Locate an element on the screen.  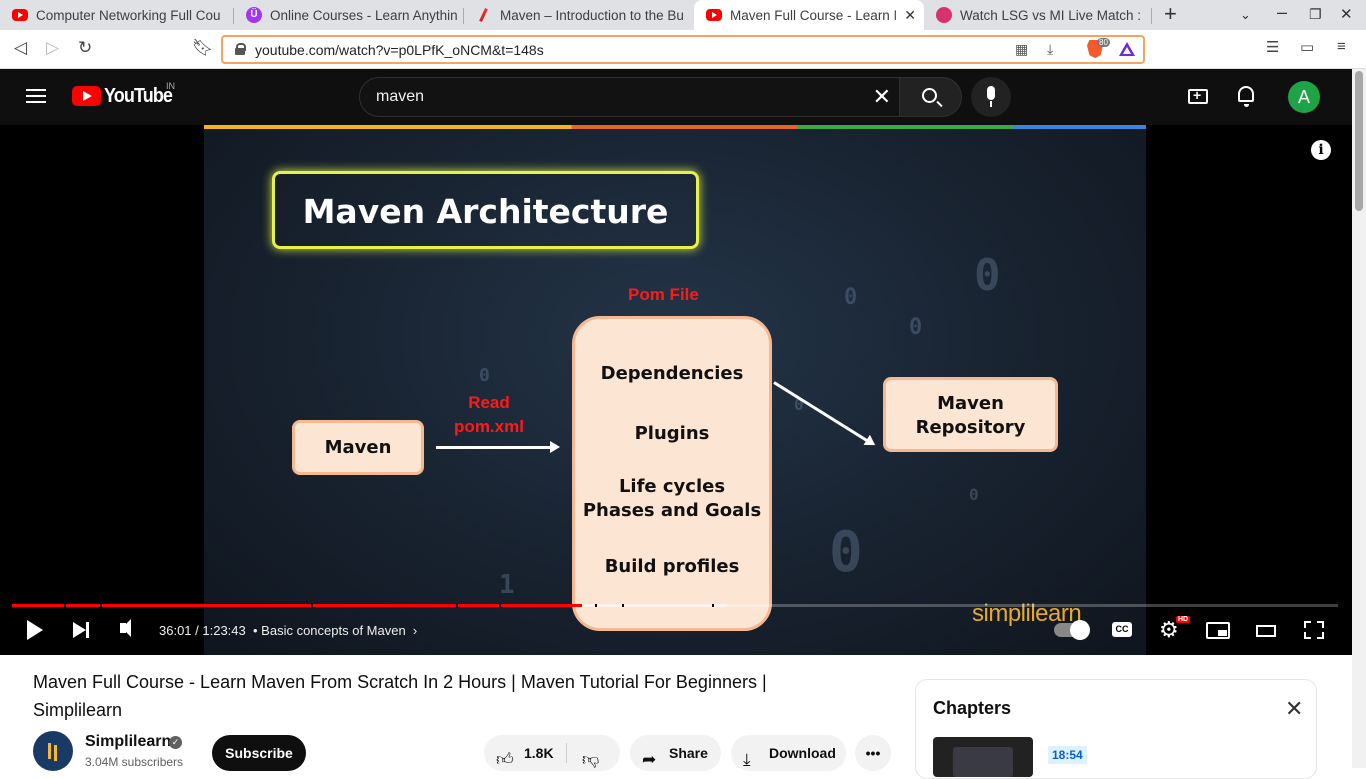
youtube-wordmark: YouTube is located at coordinates (138, 96).